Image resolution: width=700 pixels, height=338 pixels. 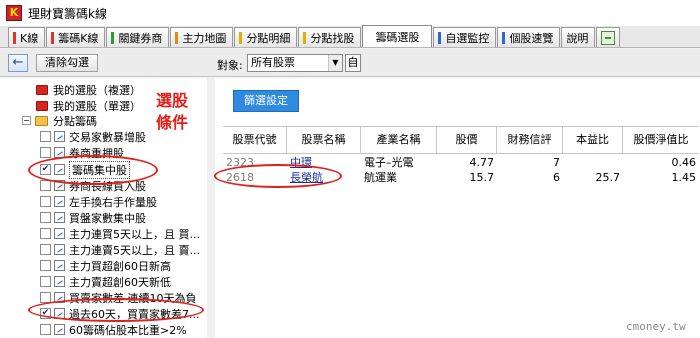 I want to click on tab-add, so click(x=608, y=37).